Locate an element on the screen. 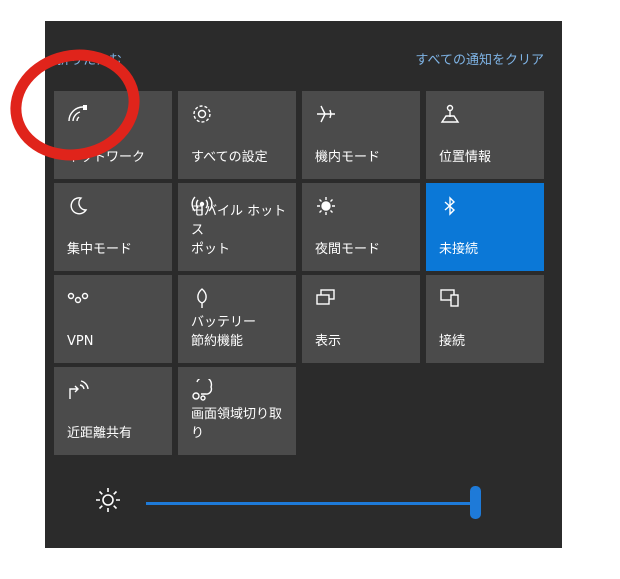  tile-project: 表示 is located at coordinates (361, 319).